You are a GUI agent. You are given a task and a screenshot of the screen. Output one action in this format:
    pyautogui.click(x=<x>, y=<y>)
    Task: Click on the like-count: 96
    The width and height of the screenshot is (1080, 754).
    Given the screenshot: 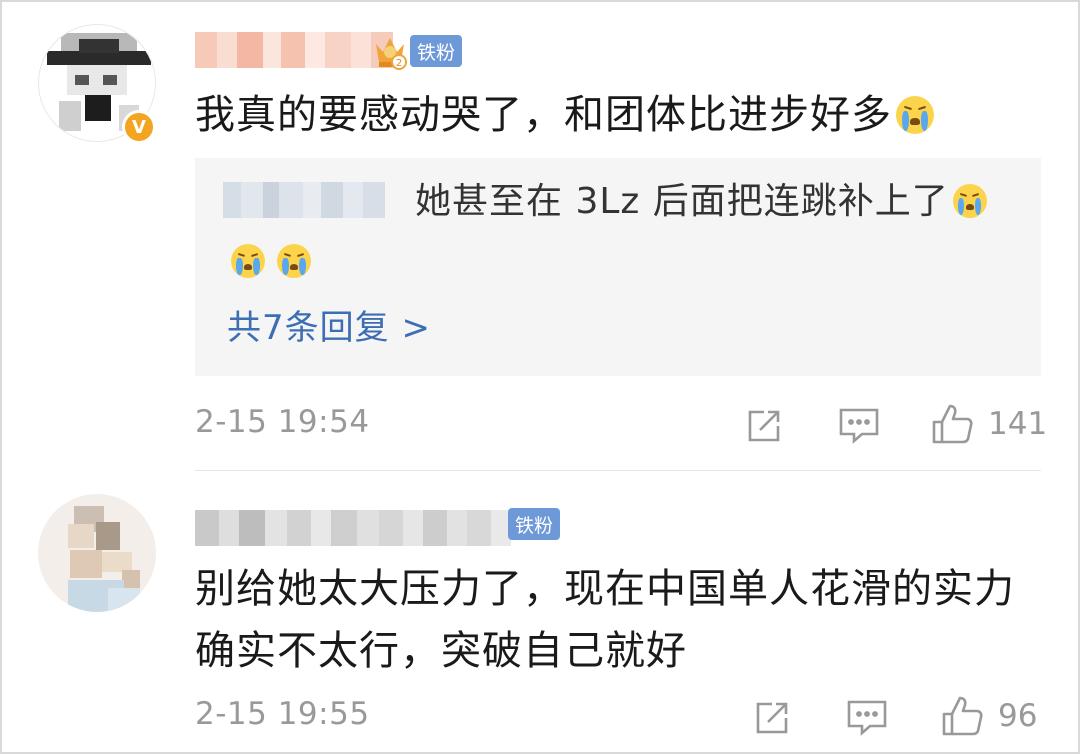 What is the action you would take?
    pyautogui.click(x=1018, y=716)
    